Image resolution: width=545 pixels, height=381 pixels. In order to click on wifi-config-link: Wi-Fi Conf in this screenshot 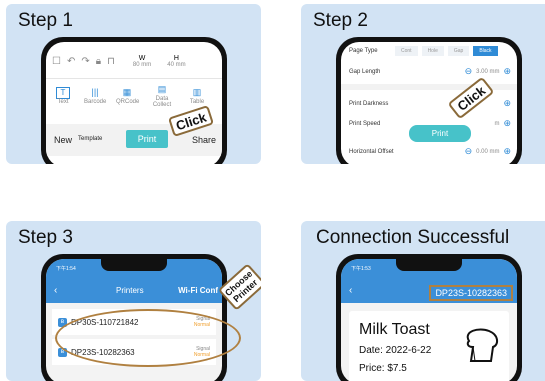, I will do `click(198, 290)`.